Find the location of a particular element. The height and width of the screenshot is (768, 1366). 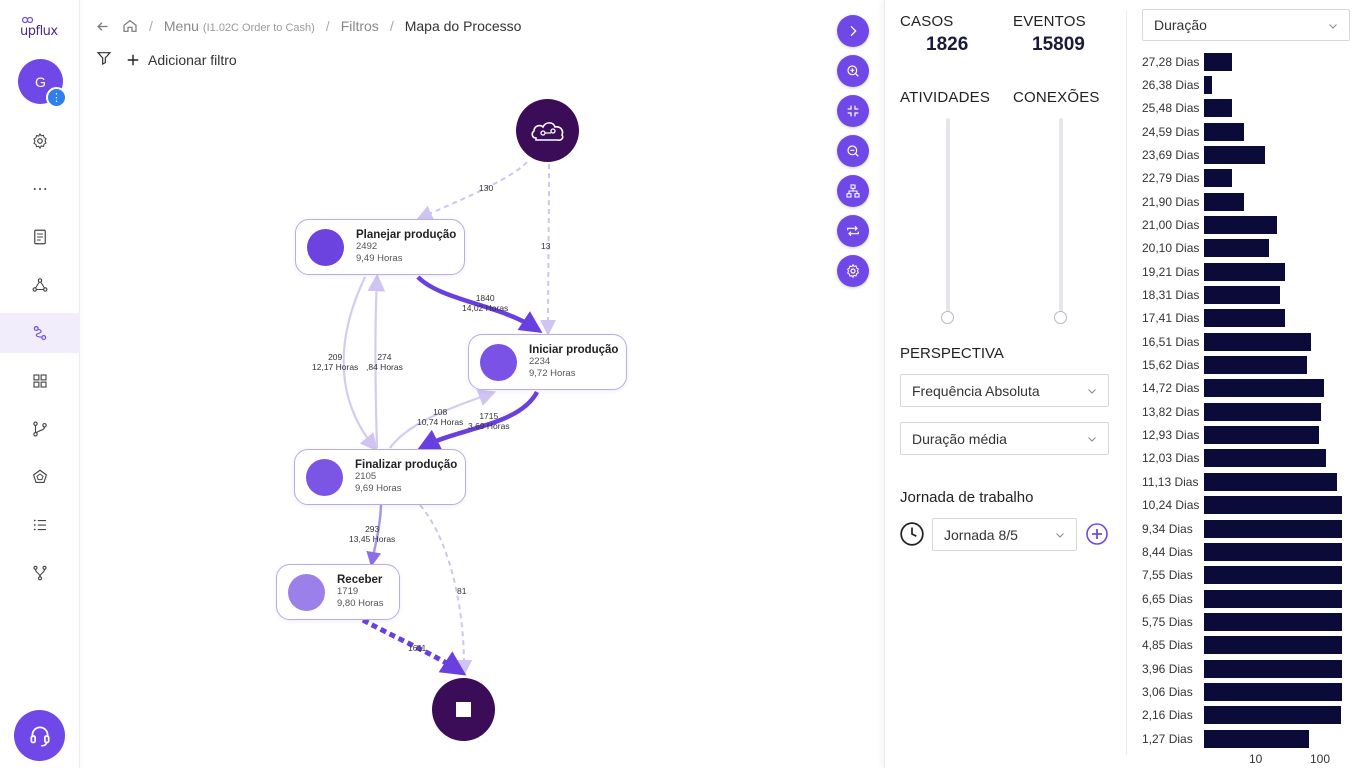

process-start-node is located at coordinates (547, 130).